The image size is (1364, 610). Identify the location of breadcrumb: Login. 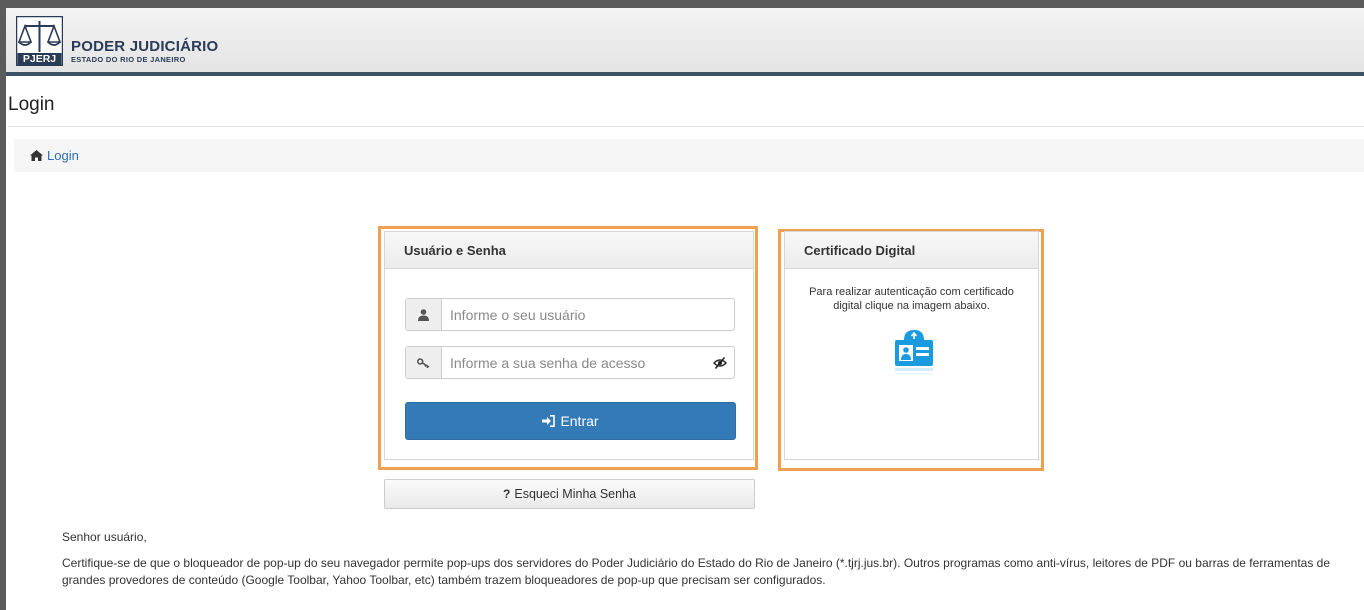
(689, 155).